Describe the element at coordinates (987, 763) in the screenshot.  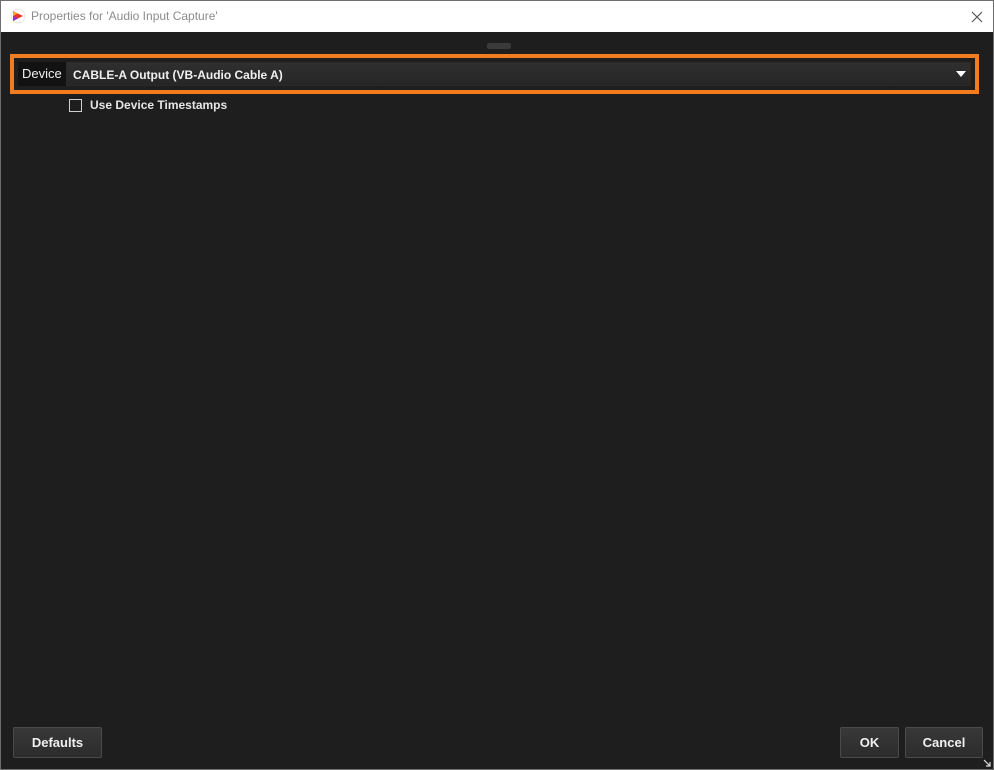
I see `resize-grip-icon` at that location.